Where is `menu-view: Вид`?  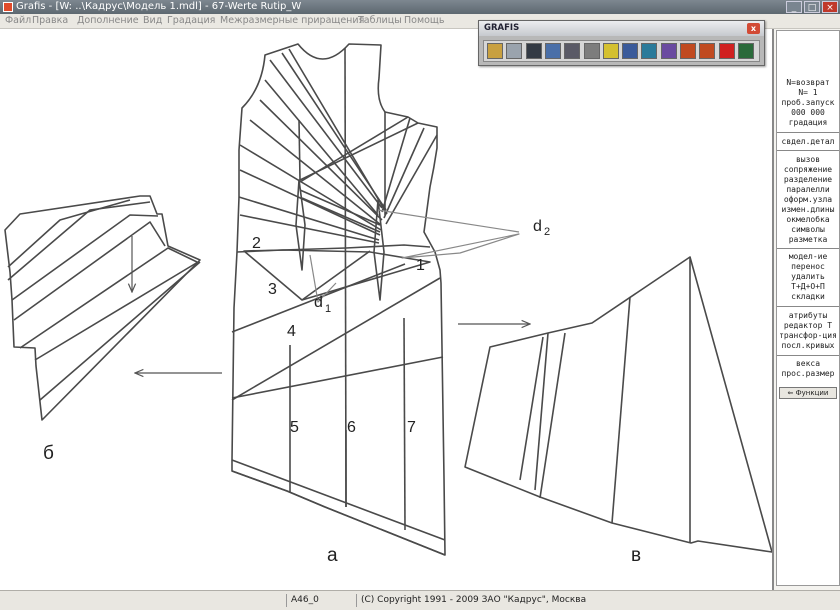 menu-view: Вид is located at coordinates (152, 21).